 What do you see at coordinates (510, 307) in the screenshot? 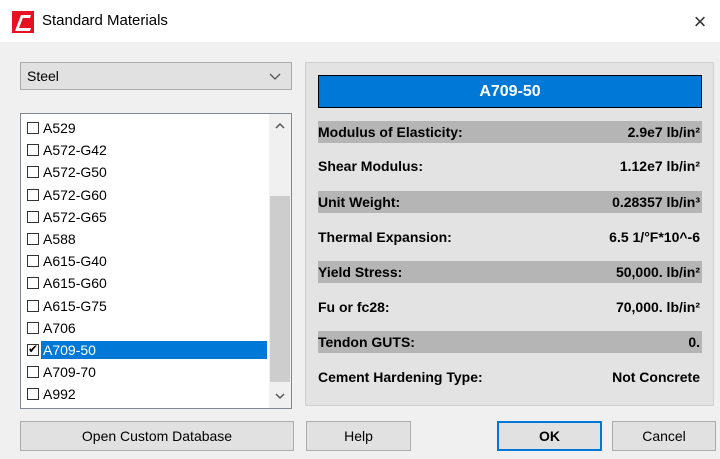
I see `property-row: Fu or fc28: 70,000. lb/in²` at bounding box center [510, 307].